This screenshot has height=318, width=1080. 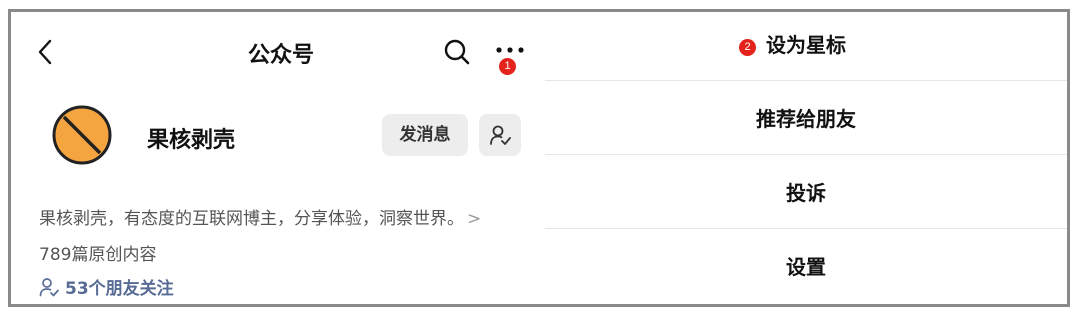 I want to click on menu-item-label: 设为星标, so click(x=806, y=45).